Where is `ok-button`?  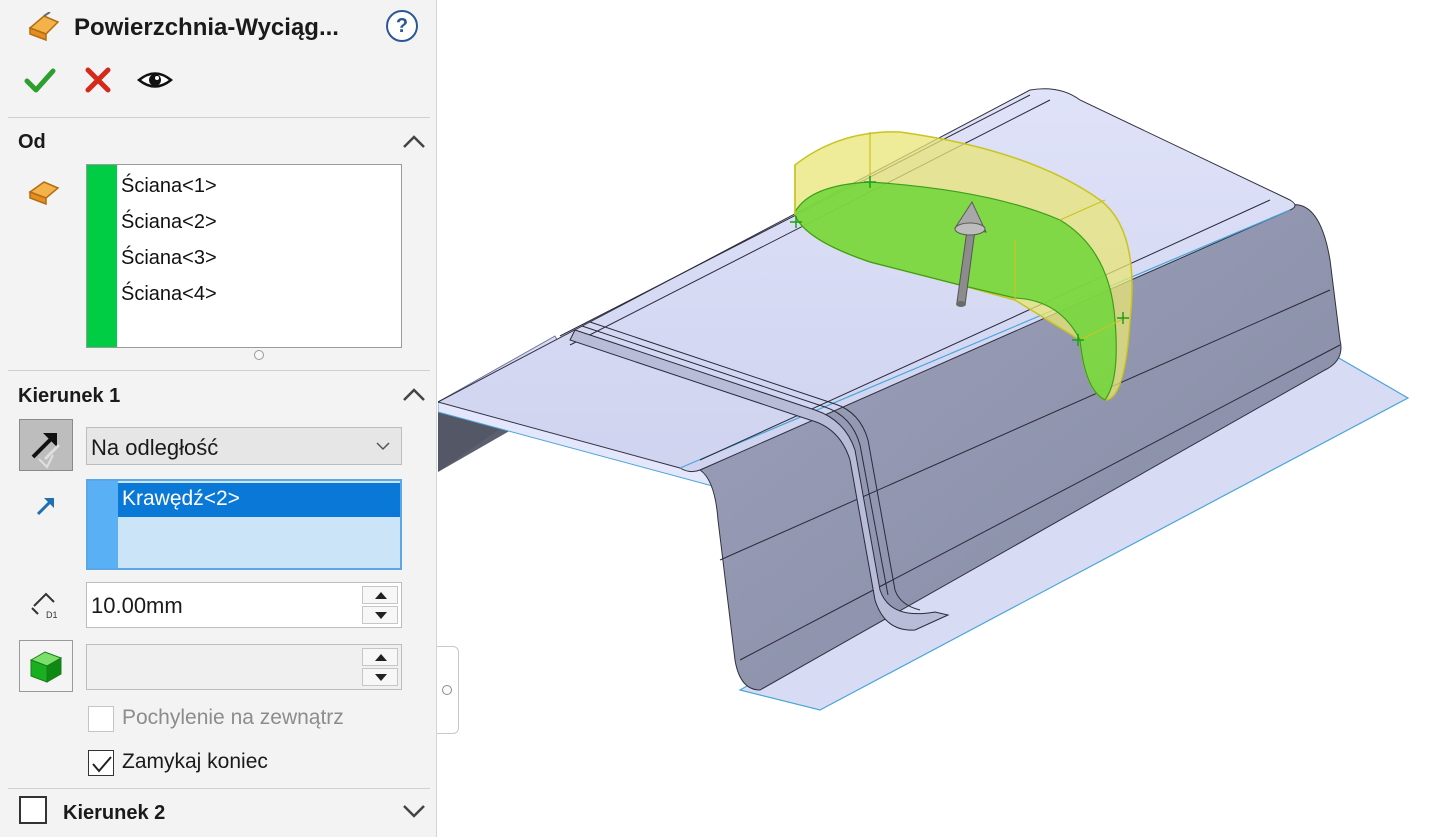
ok-button is located at coordinates (40, 80).